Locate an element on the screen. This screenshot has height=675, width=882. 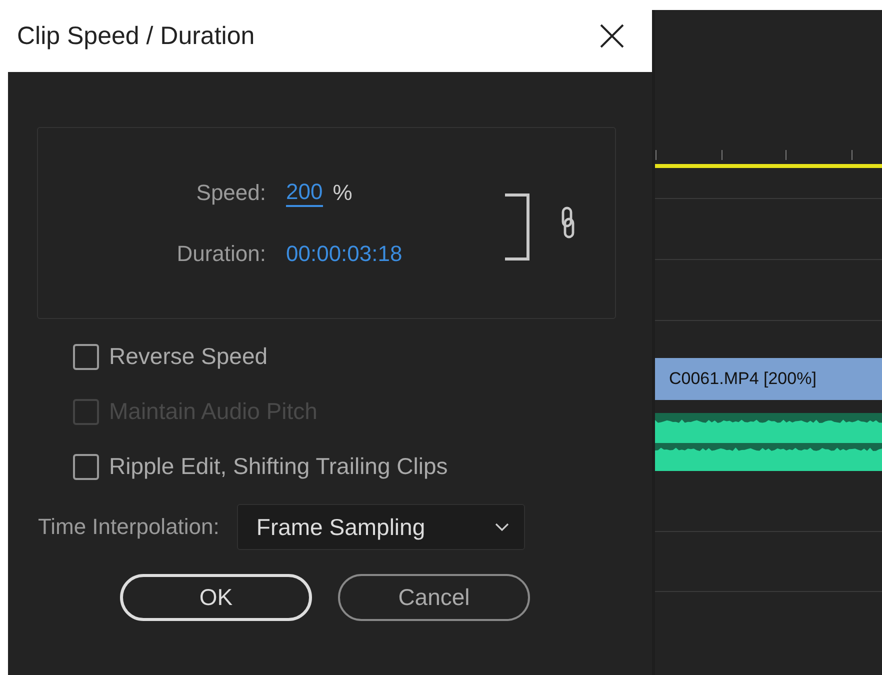
interpolation-dropdown: Frame Sampling is located at coordinates (381, 527).